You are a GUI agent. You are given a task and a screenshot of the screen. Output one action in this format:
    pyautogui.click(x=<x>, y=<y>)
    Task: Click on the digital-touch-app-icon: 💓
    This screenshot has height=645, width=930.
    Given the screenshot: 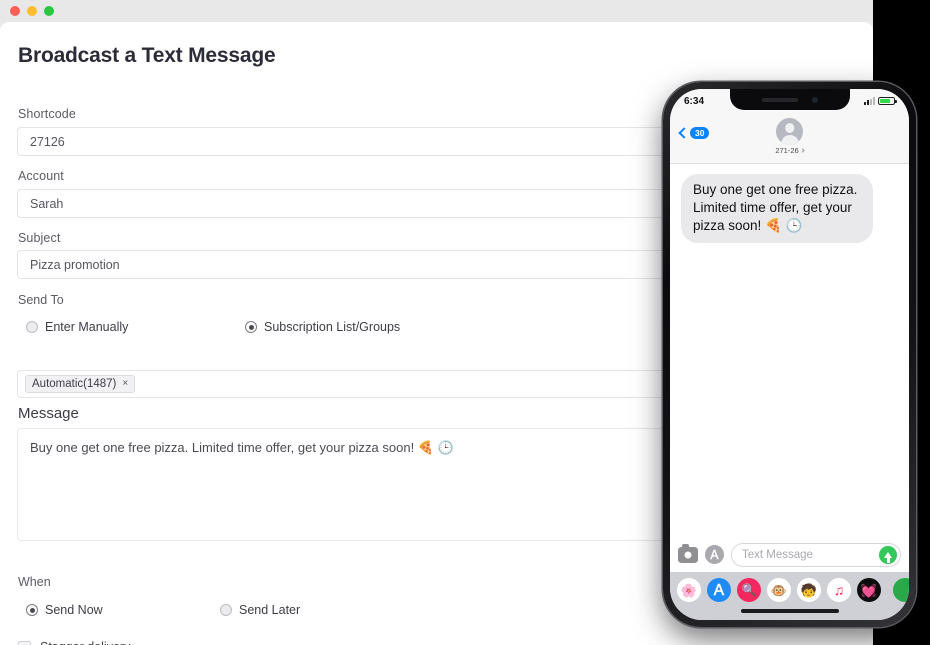 What is the action you would take?
    pyautogui.click(x=869, y=590)
    